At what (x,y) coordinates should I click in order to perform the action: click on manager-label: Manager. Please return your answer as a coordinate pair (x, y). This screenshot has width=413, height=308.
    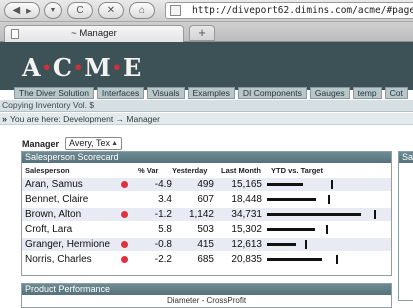
    Looking at the image, I should click on (41, 144).